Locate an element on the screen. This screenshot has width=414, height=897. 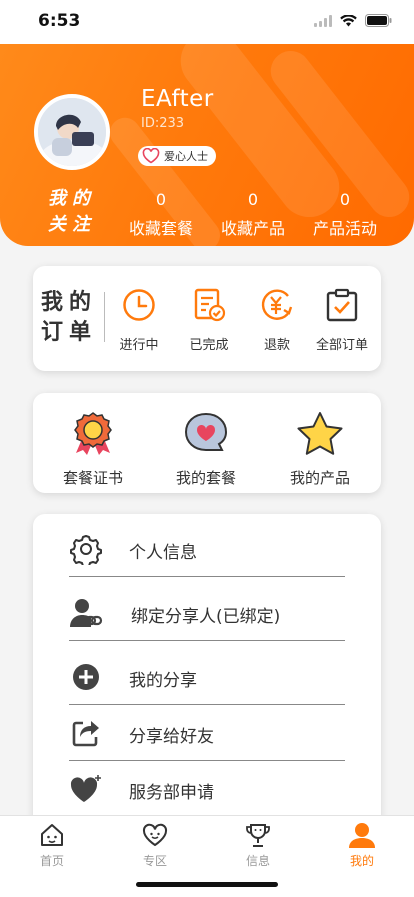
divider is located at coordinates (104, 317).